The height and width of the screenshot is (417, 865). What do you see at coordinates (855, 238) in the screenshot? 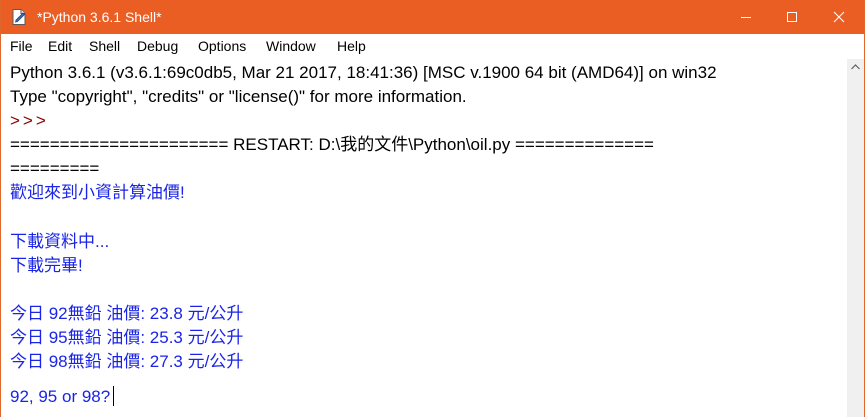
I see `vertical-scrollbar` at bounding box center [855, 238].